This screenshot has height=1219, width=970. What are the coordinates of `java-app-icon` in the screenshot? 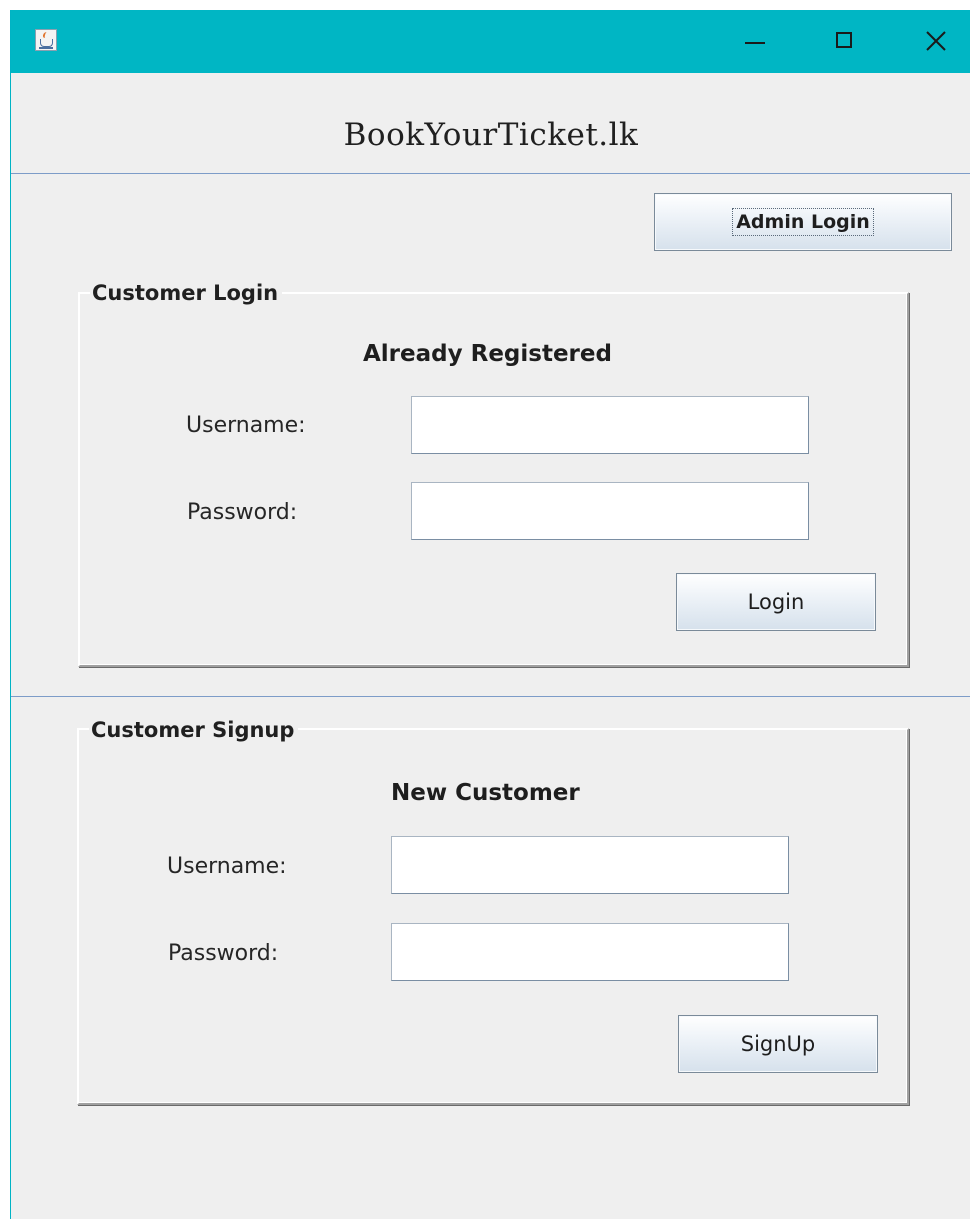 It's located at (46, 40).